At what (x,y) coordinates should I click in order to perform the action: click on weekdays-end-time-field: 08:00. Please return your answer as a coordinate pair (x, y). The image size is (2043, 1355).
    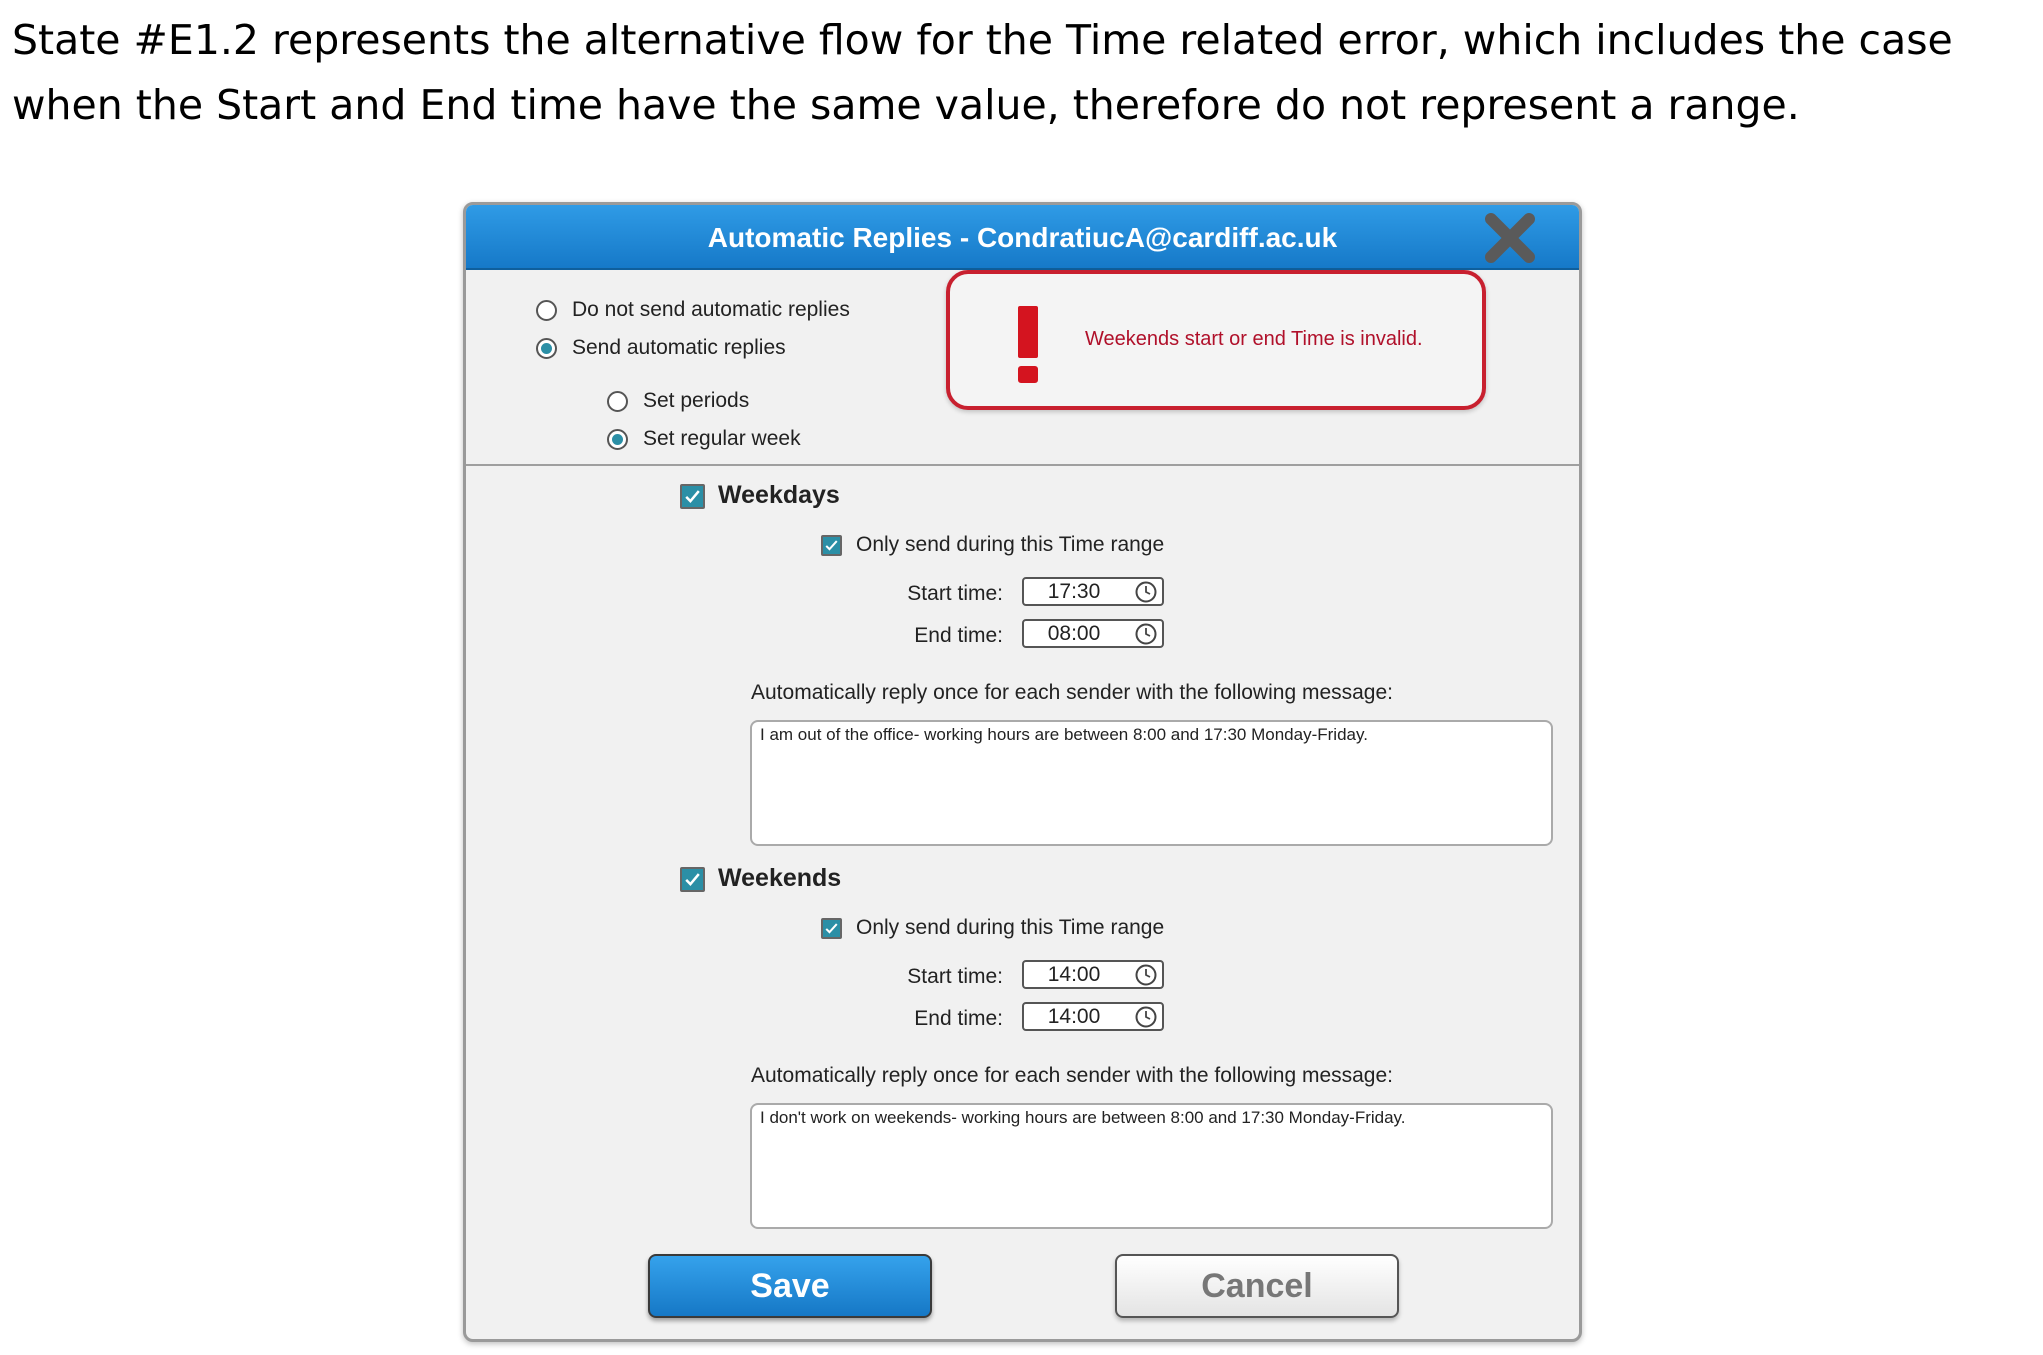
    Looking at the image, I should click on (1093, 633).